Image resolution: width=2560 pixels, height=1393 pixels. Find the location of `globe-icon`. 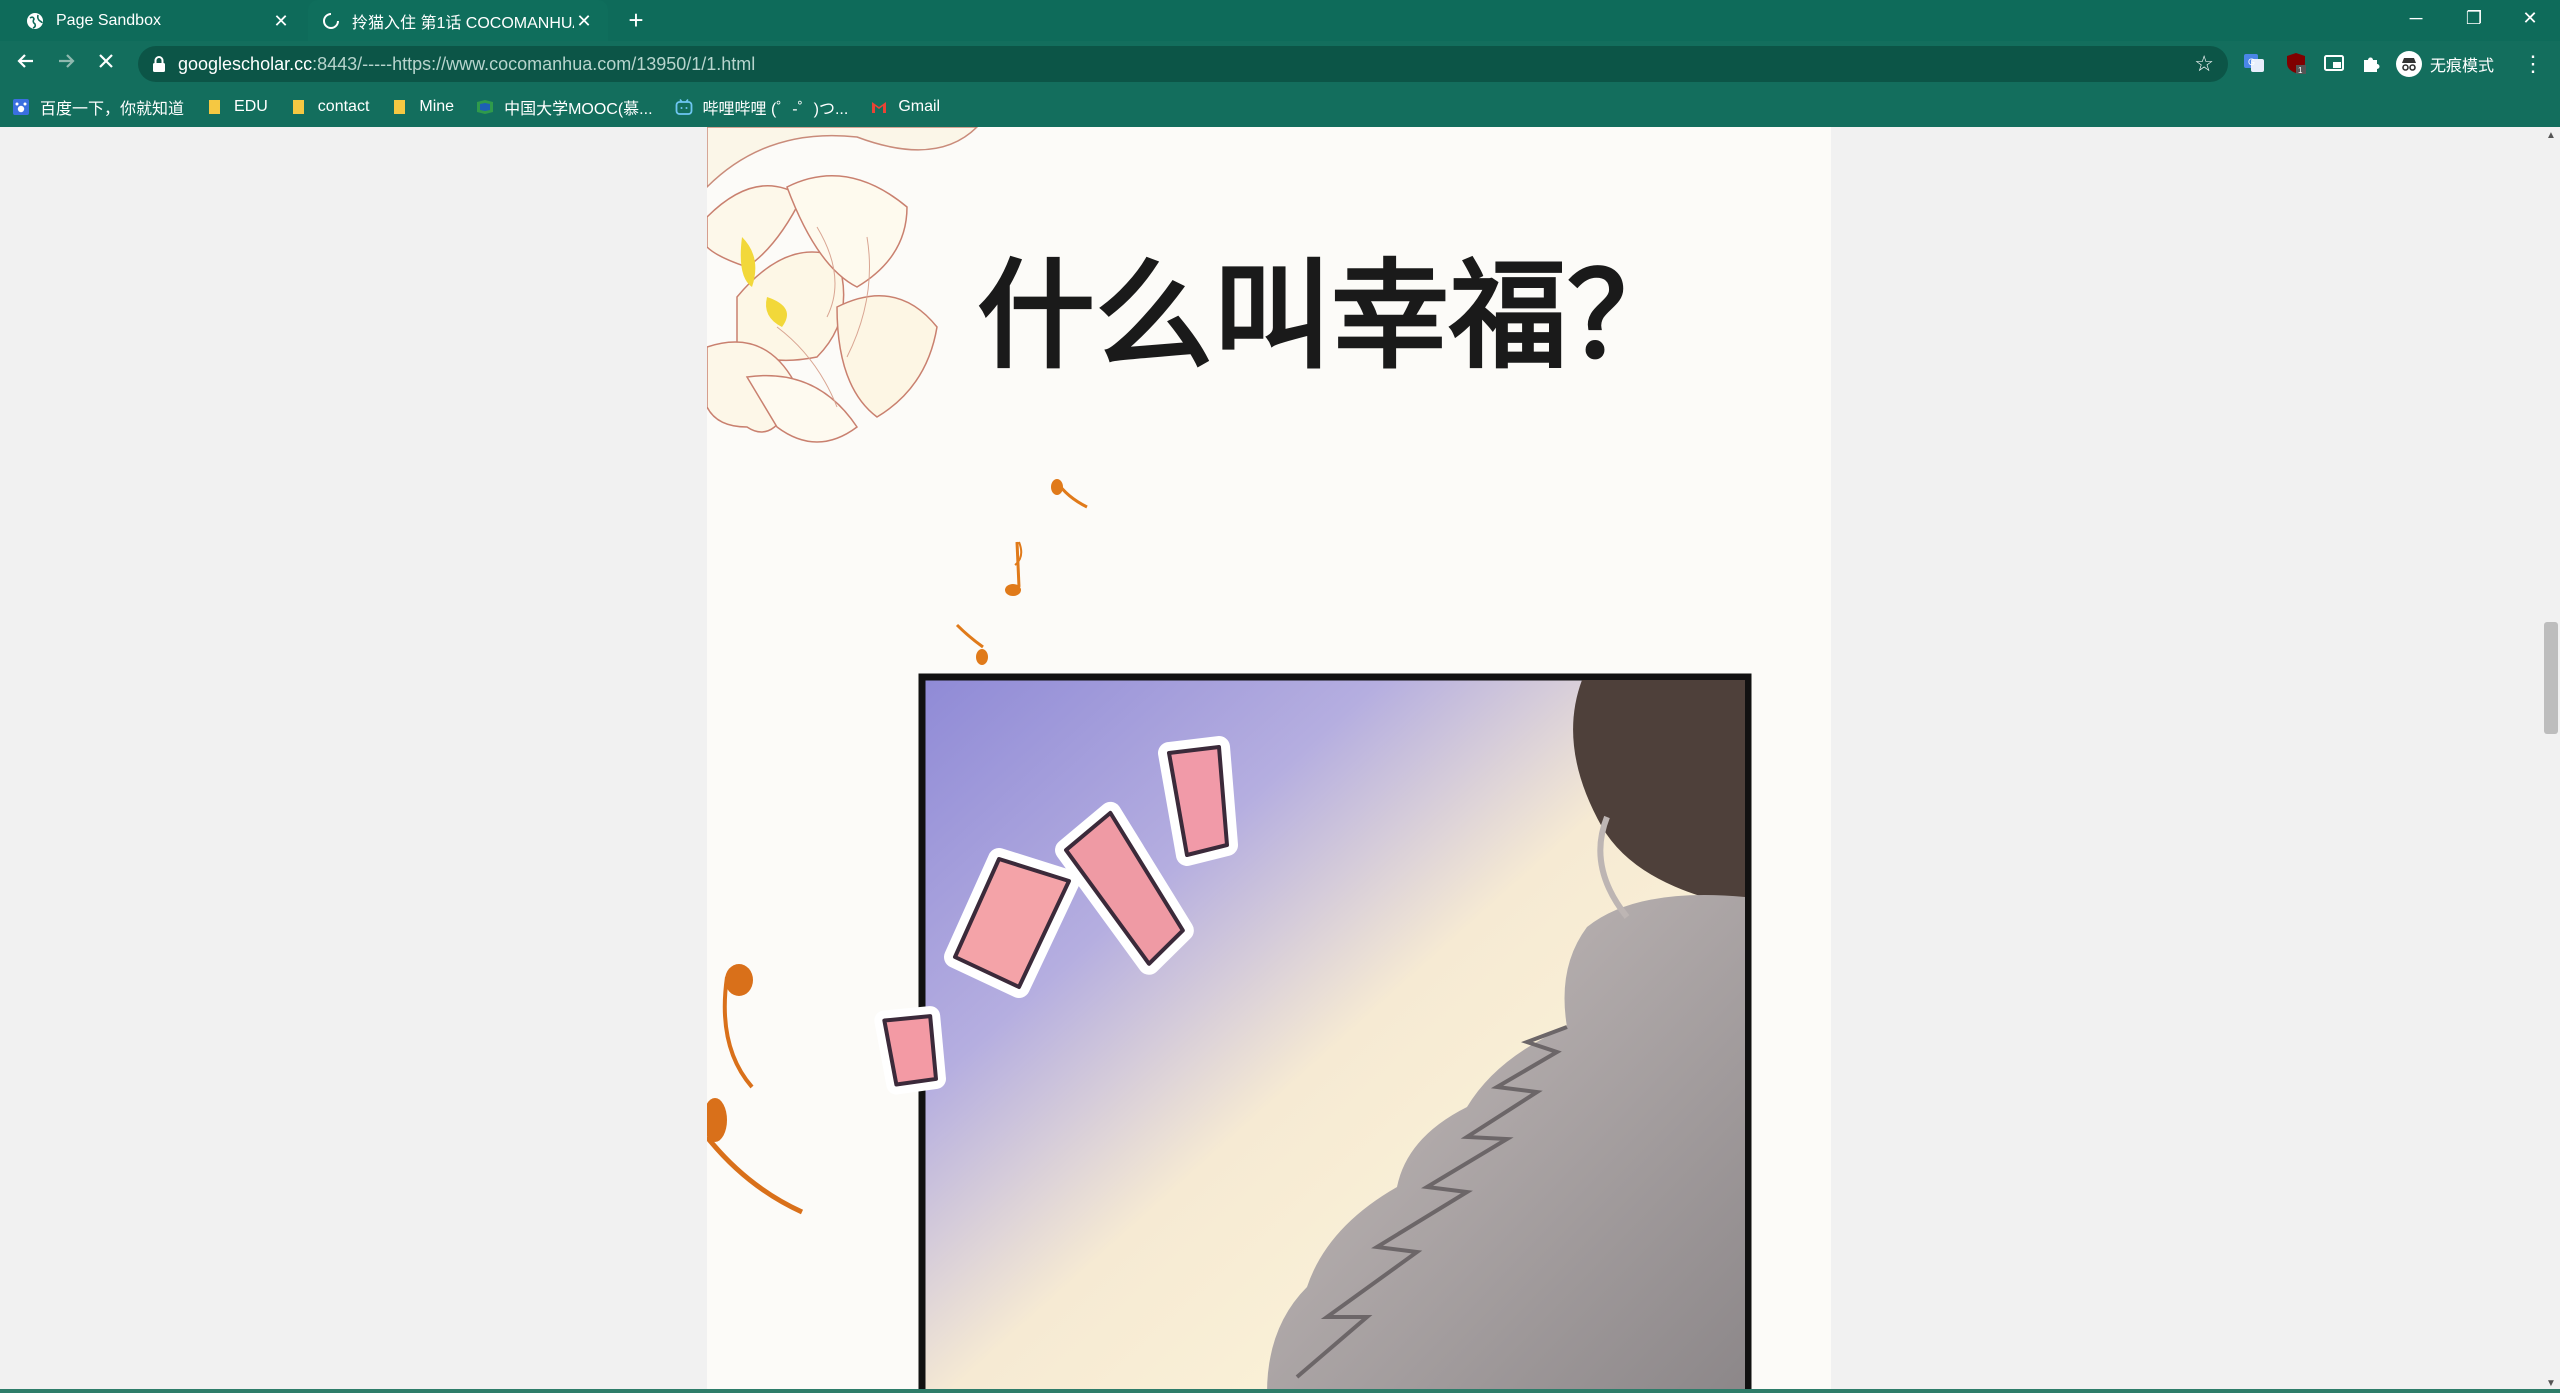

globe-icon is located at coordinates (35, 20).